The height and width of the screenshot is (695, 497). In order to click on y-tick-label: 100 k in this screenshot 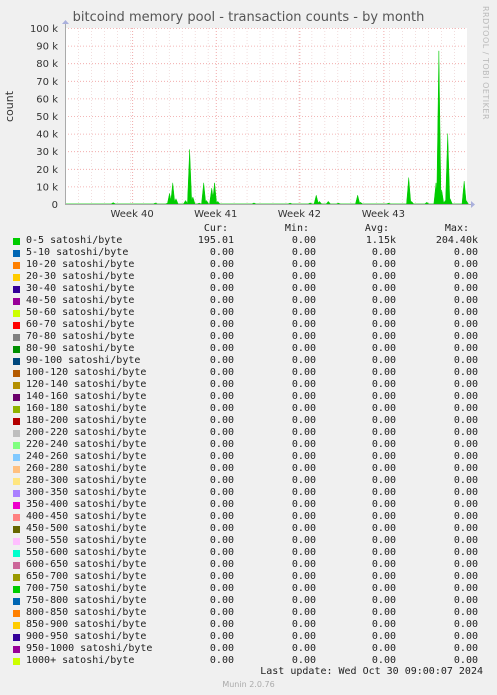, I will do `click(44, 29)`.